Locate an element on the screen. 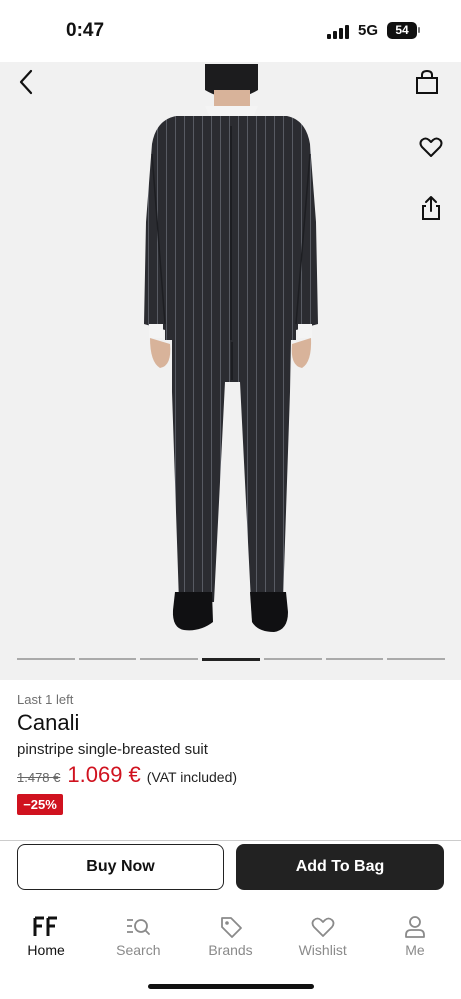 The width and height of the screenshot is (461, 999). buy-now-button: Buy Now is located at coordinates (120, 867).